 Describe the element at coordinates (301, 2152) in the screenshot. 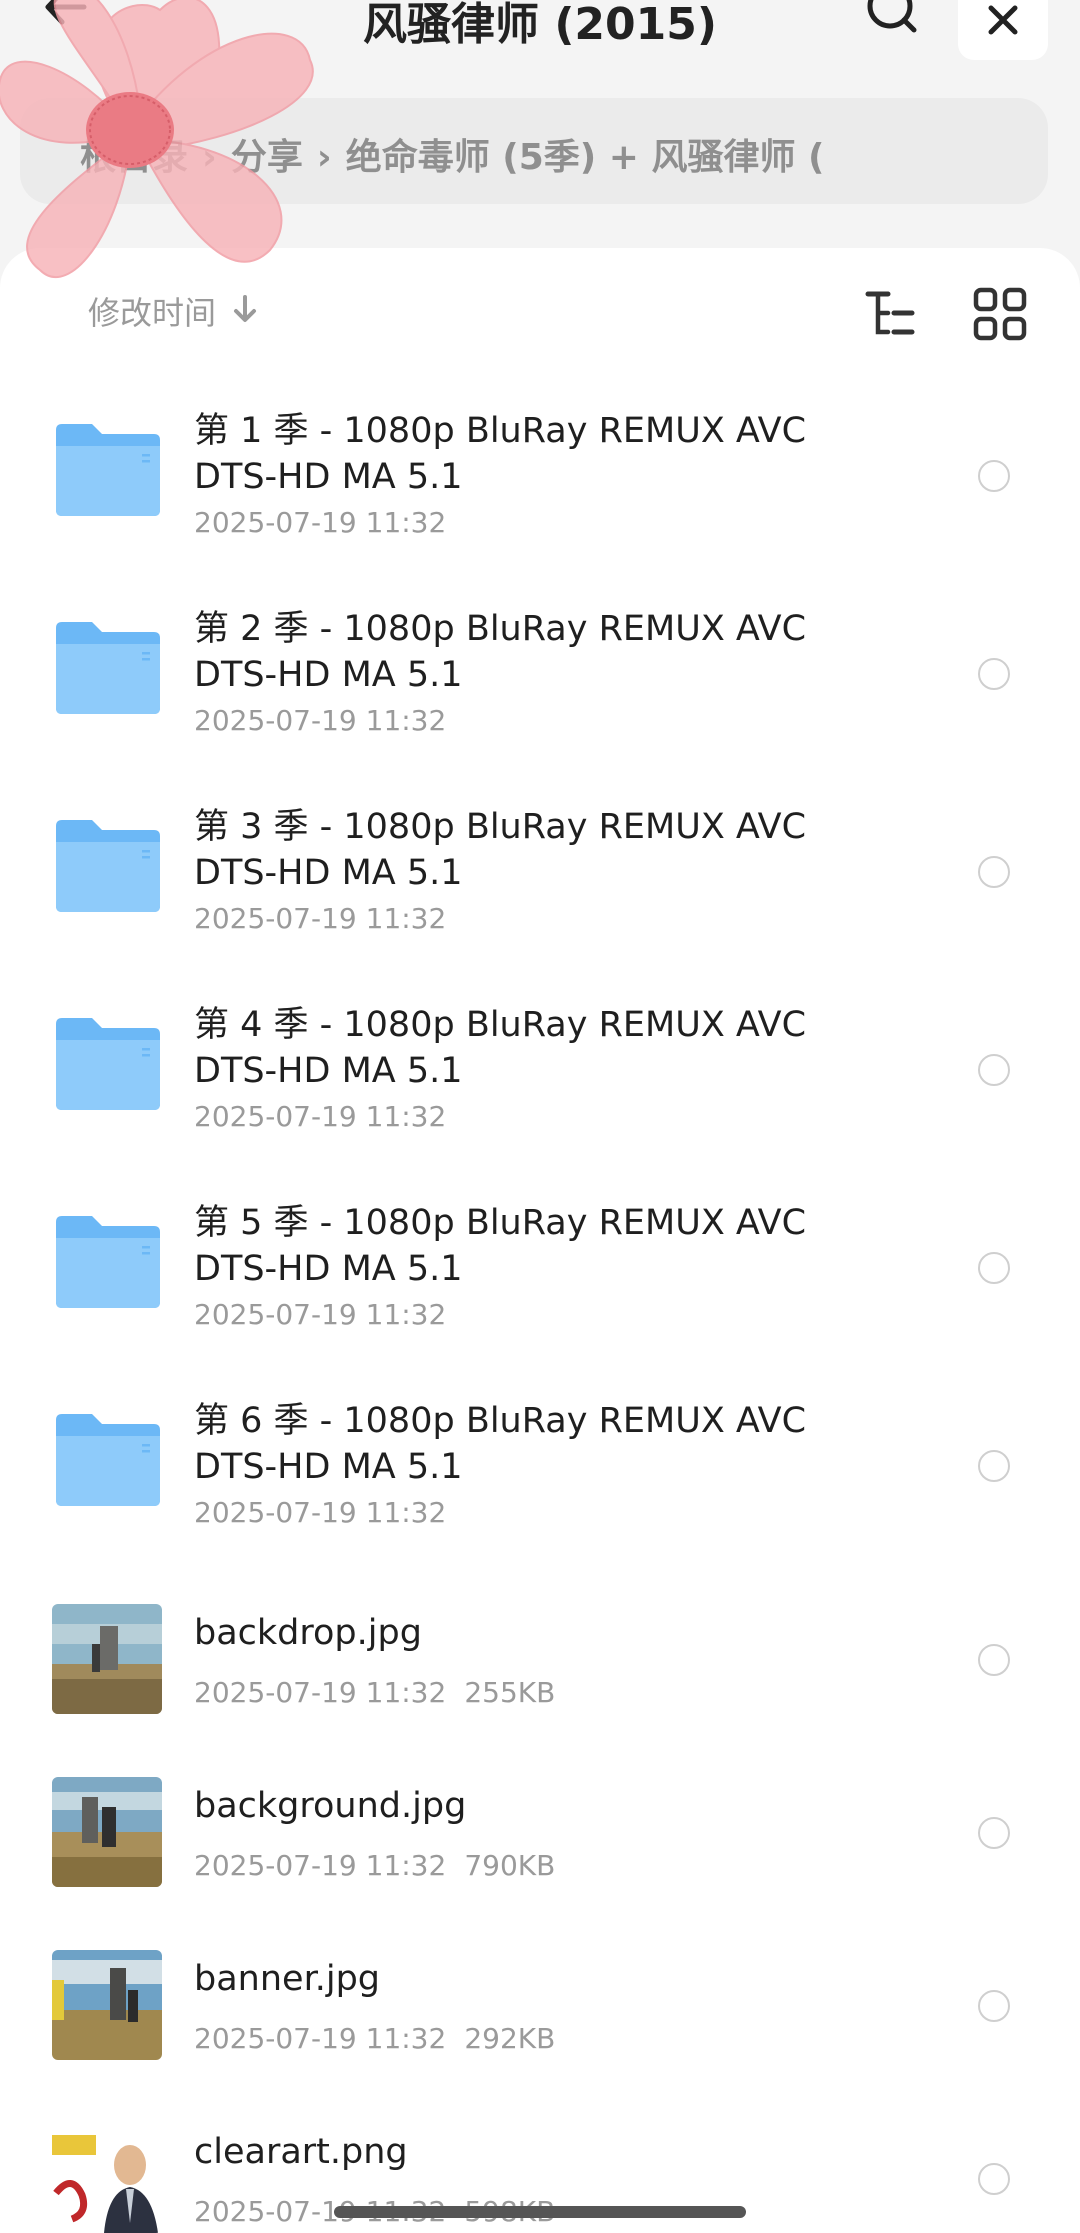

I see `item-name: clearart.png` at that location.